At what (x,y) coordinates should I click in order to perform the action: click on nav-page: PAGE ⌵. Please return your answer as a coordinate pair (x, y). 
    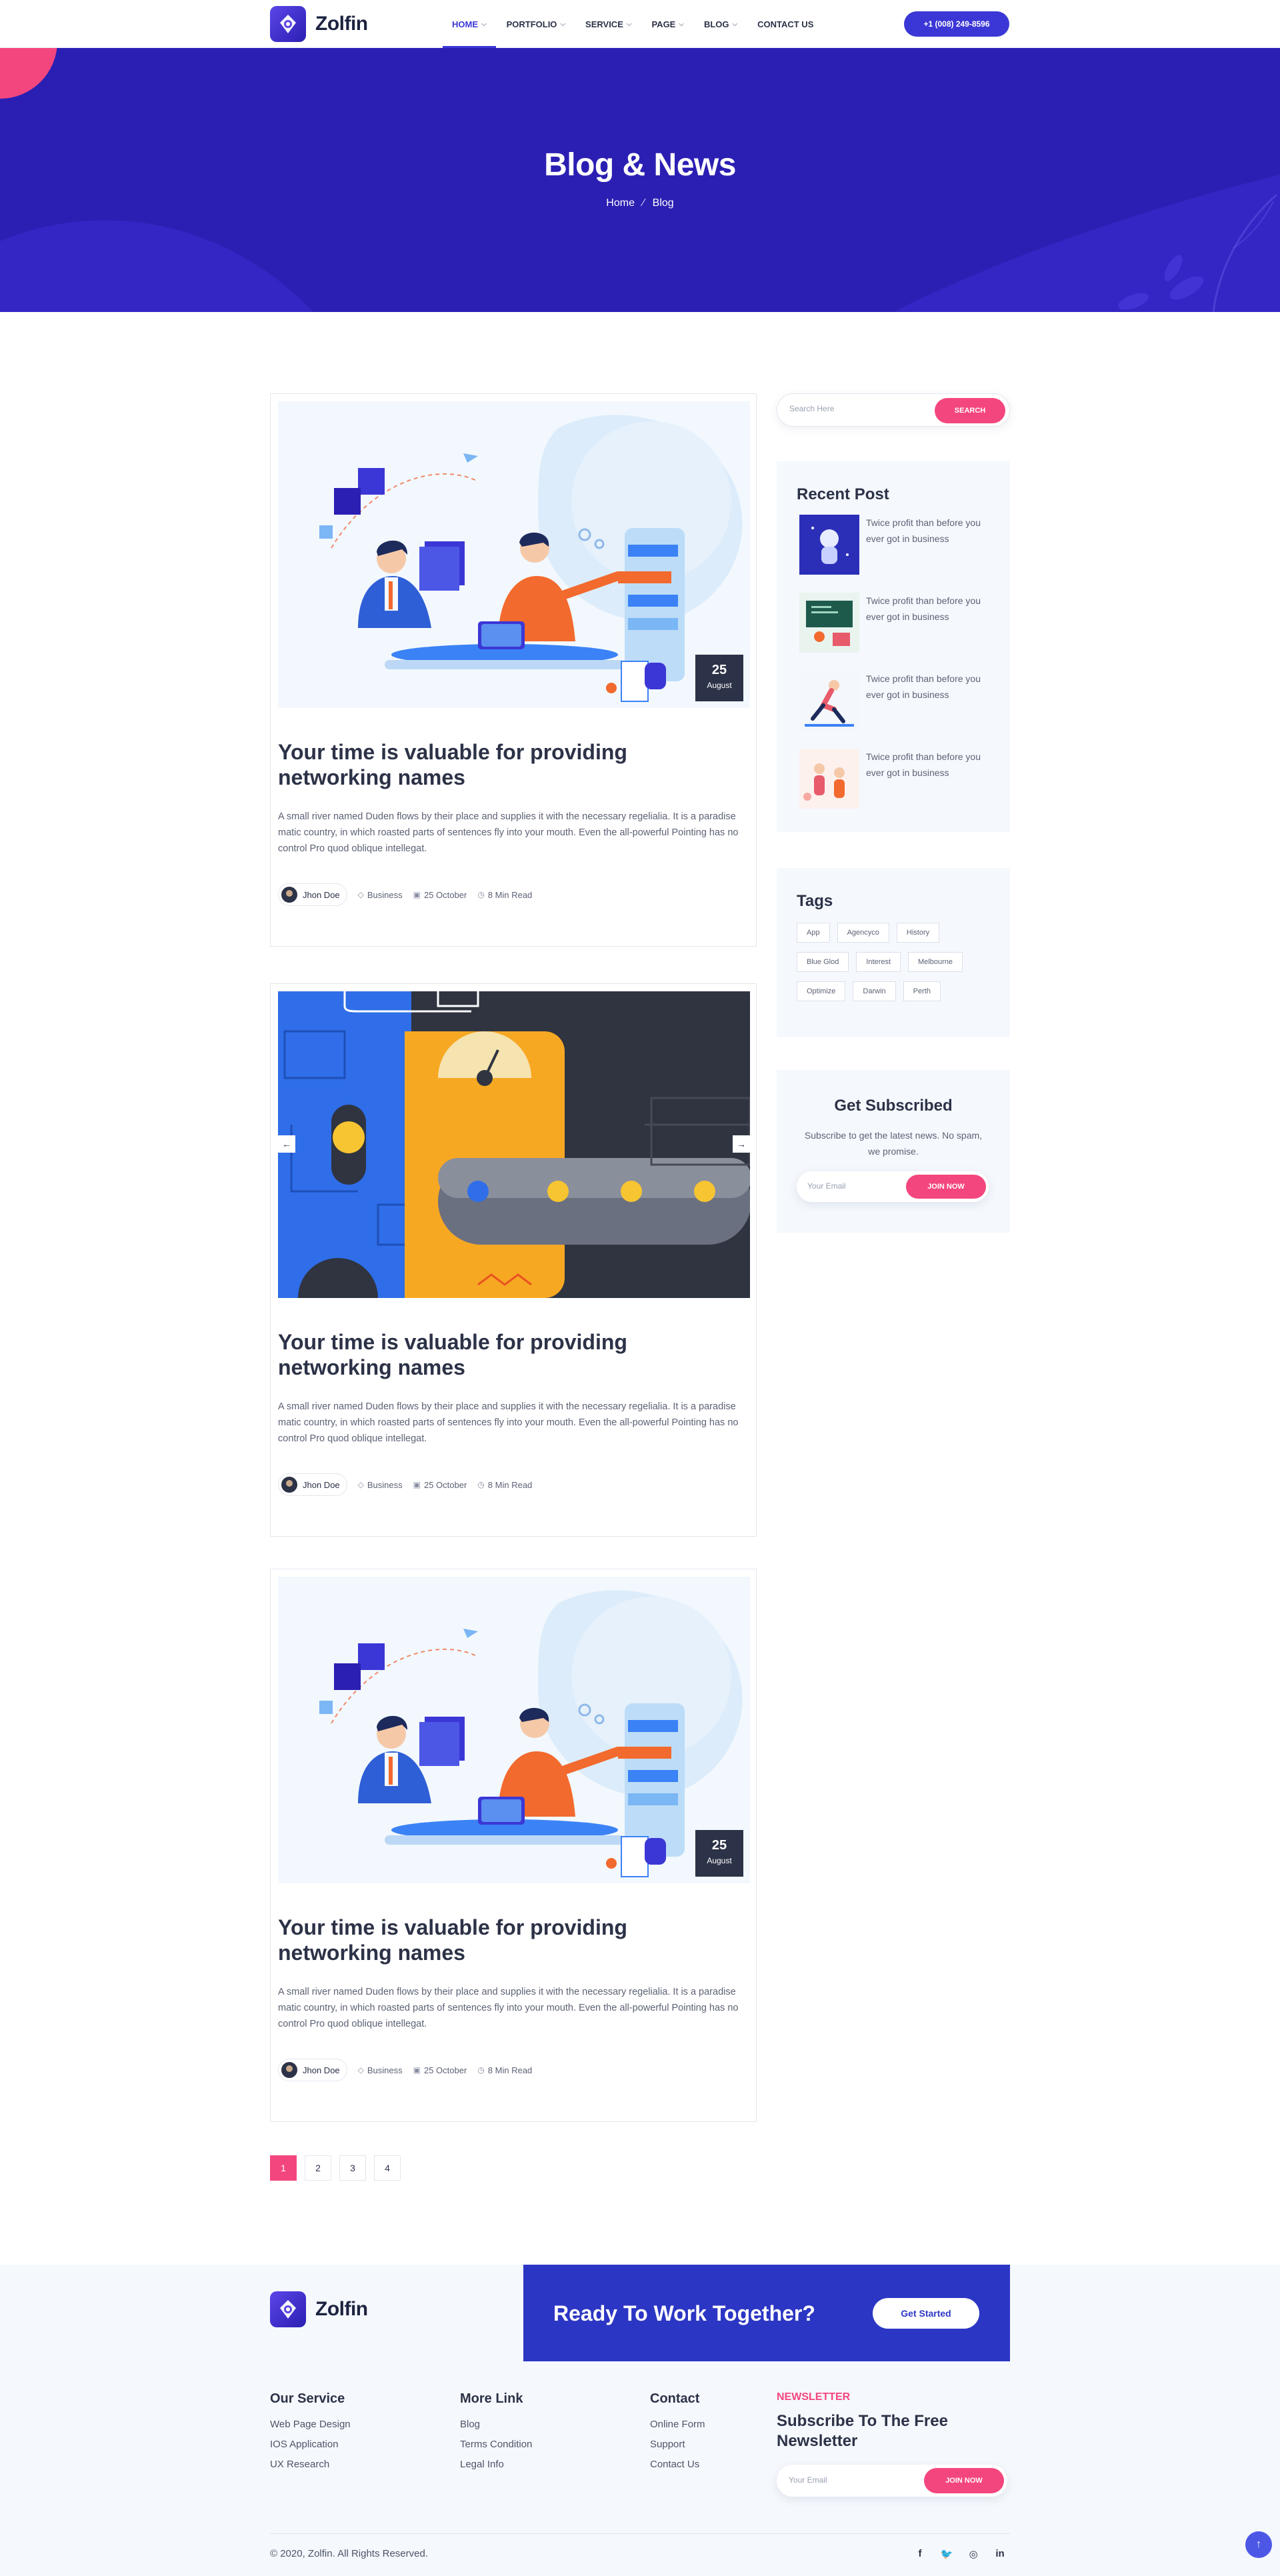
    Looking at the image, I should click on (667, 24).